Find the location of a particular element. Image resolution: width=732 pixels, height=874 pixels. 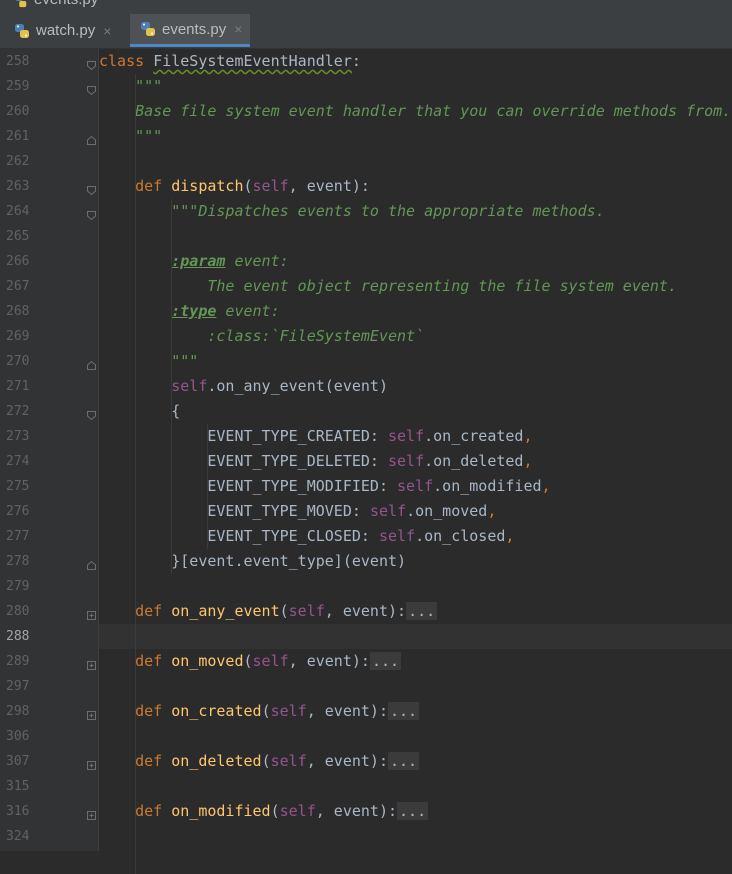

code-text: self.on_any_event(event) is located at coordinates (243, 386).